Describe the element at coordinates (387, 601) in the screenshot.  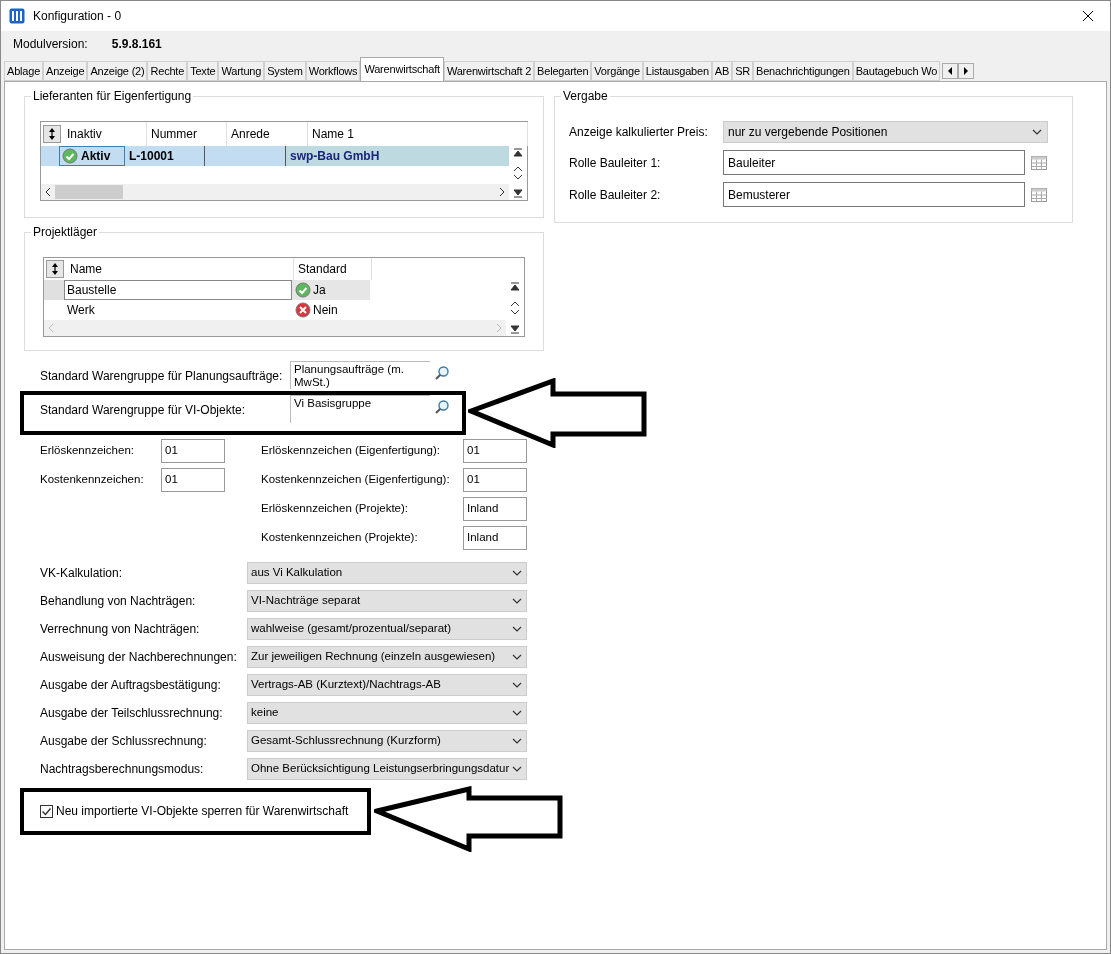
I see `dropdown: VI-Nachträge separat` at that location.